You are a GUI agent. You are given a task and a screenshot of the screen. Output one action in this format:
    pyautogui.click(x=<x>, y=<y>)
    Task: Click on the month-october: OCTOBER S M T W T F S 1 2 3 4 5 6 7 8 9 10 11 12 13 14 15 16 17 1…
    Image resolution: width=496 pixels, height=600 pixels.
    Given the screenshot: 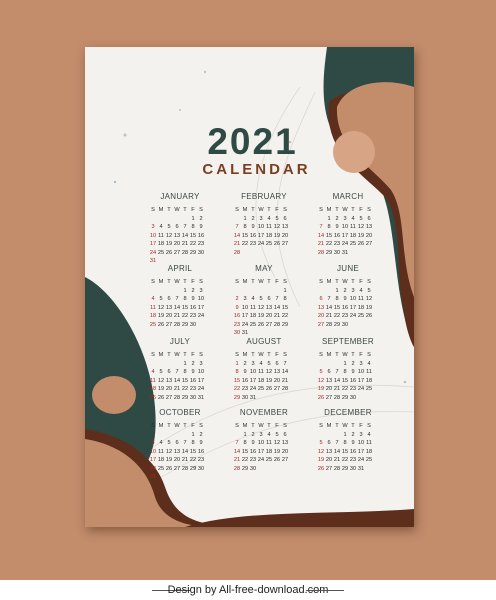 What is the action you would take?
    pyautogui.click(x=180, y=444)
    